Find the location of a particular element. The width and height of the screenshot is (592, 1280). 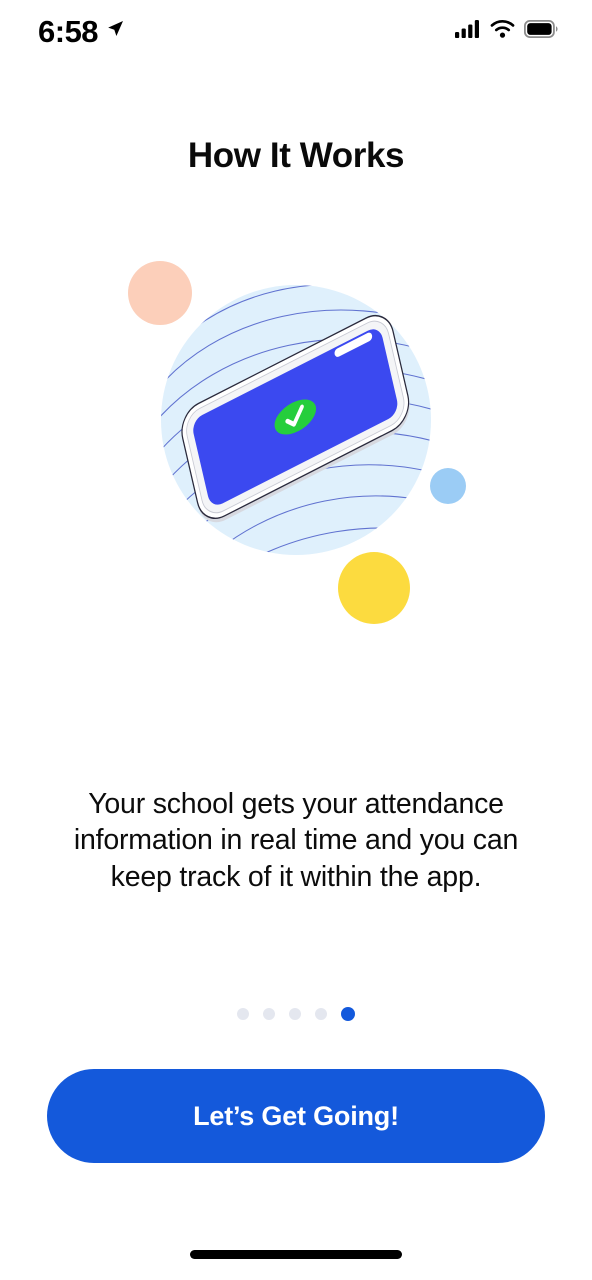

status-bar-right is located at coordinates (506, 31).